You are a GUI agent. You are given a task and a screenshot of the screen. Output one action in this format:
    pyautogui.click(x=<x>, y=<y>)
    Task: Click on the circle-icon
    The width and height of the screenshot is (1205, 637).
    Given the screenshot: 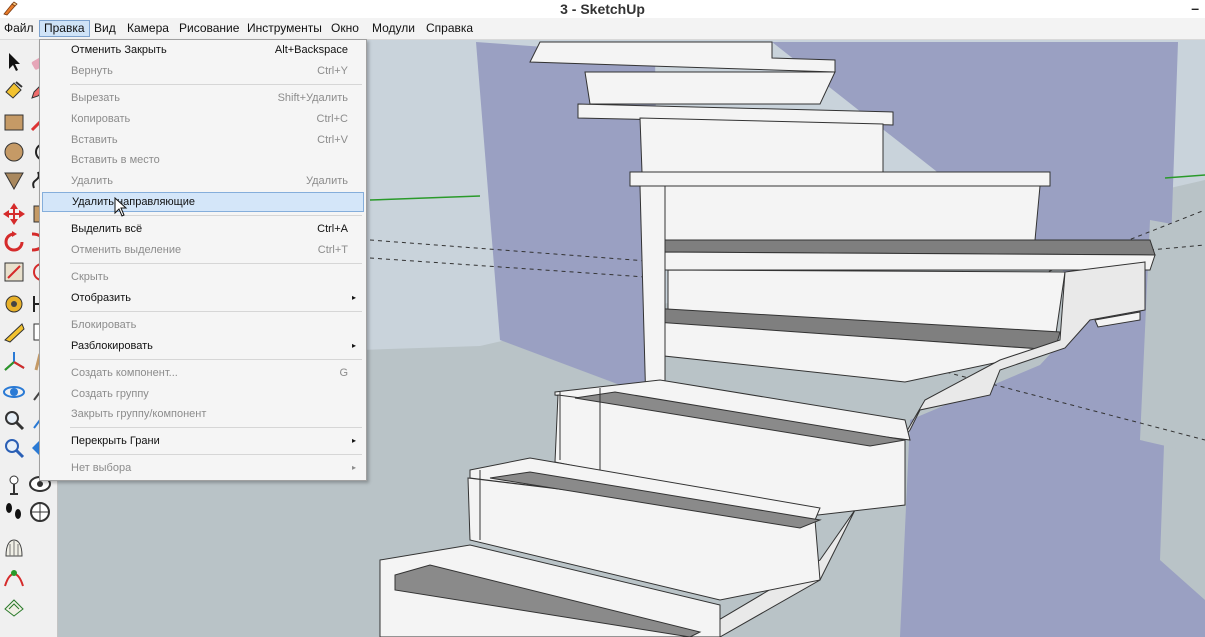 What is the action you would take?
    pyautogui.click(x=14, y=152)
    